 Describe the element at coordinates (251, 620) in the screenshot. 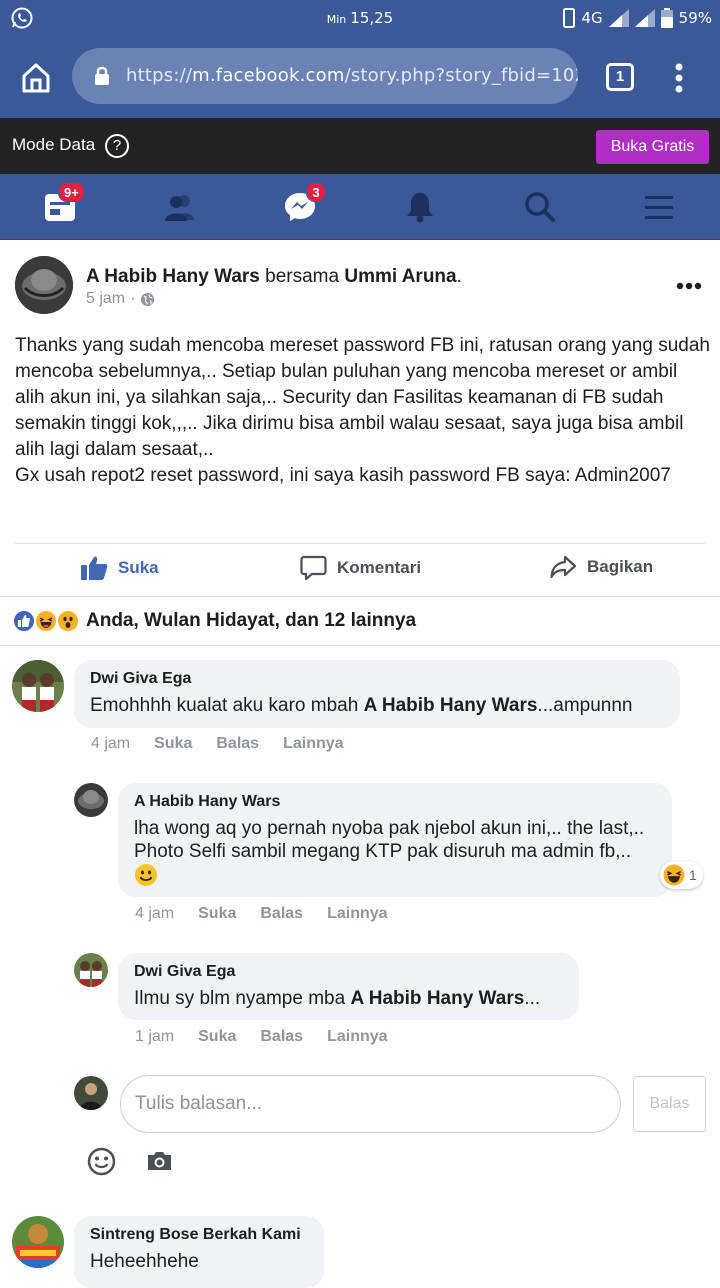

I see `reactions-text: Anda, Wulan Hidayat, dan 12 lainnya` at that location.